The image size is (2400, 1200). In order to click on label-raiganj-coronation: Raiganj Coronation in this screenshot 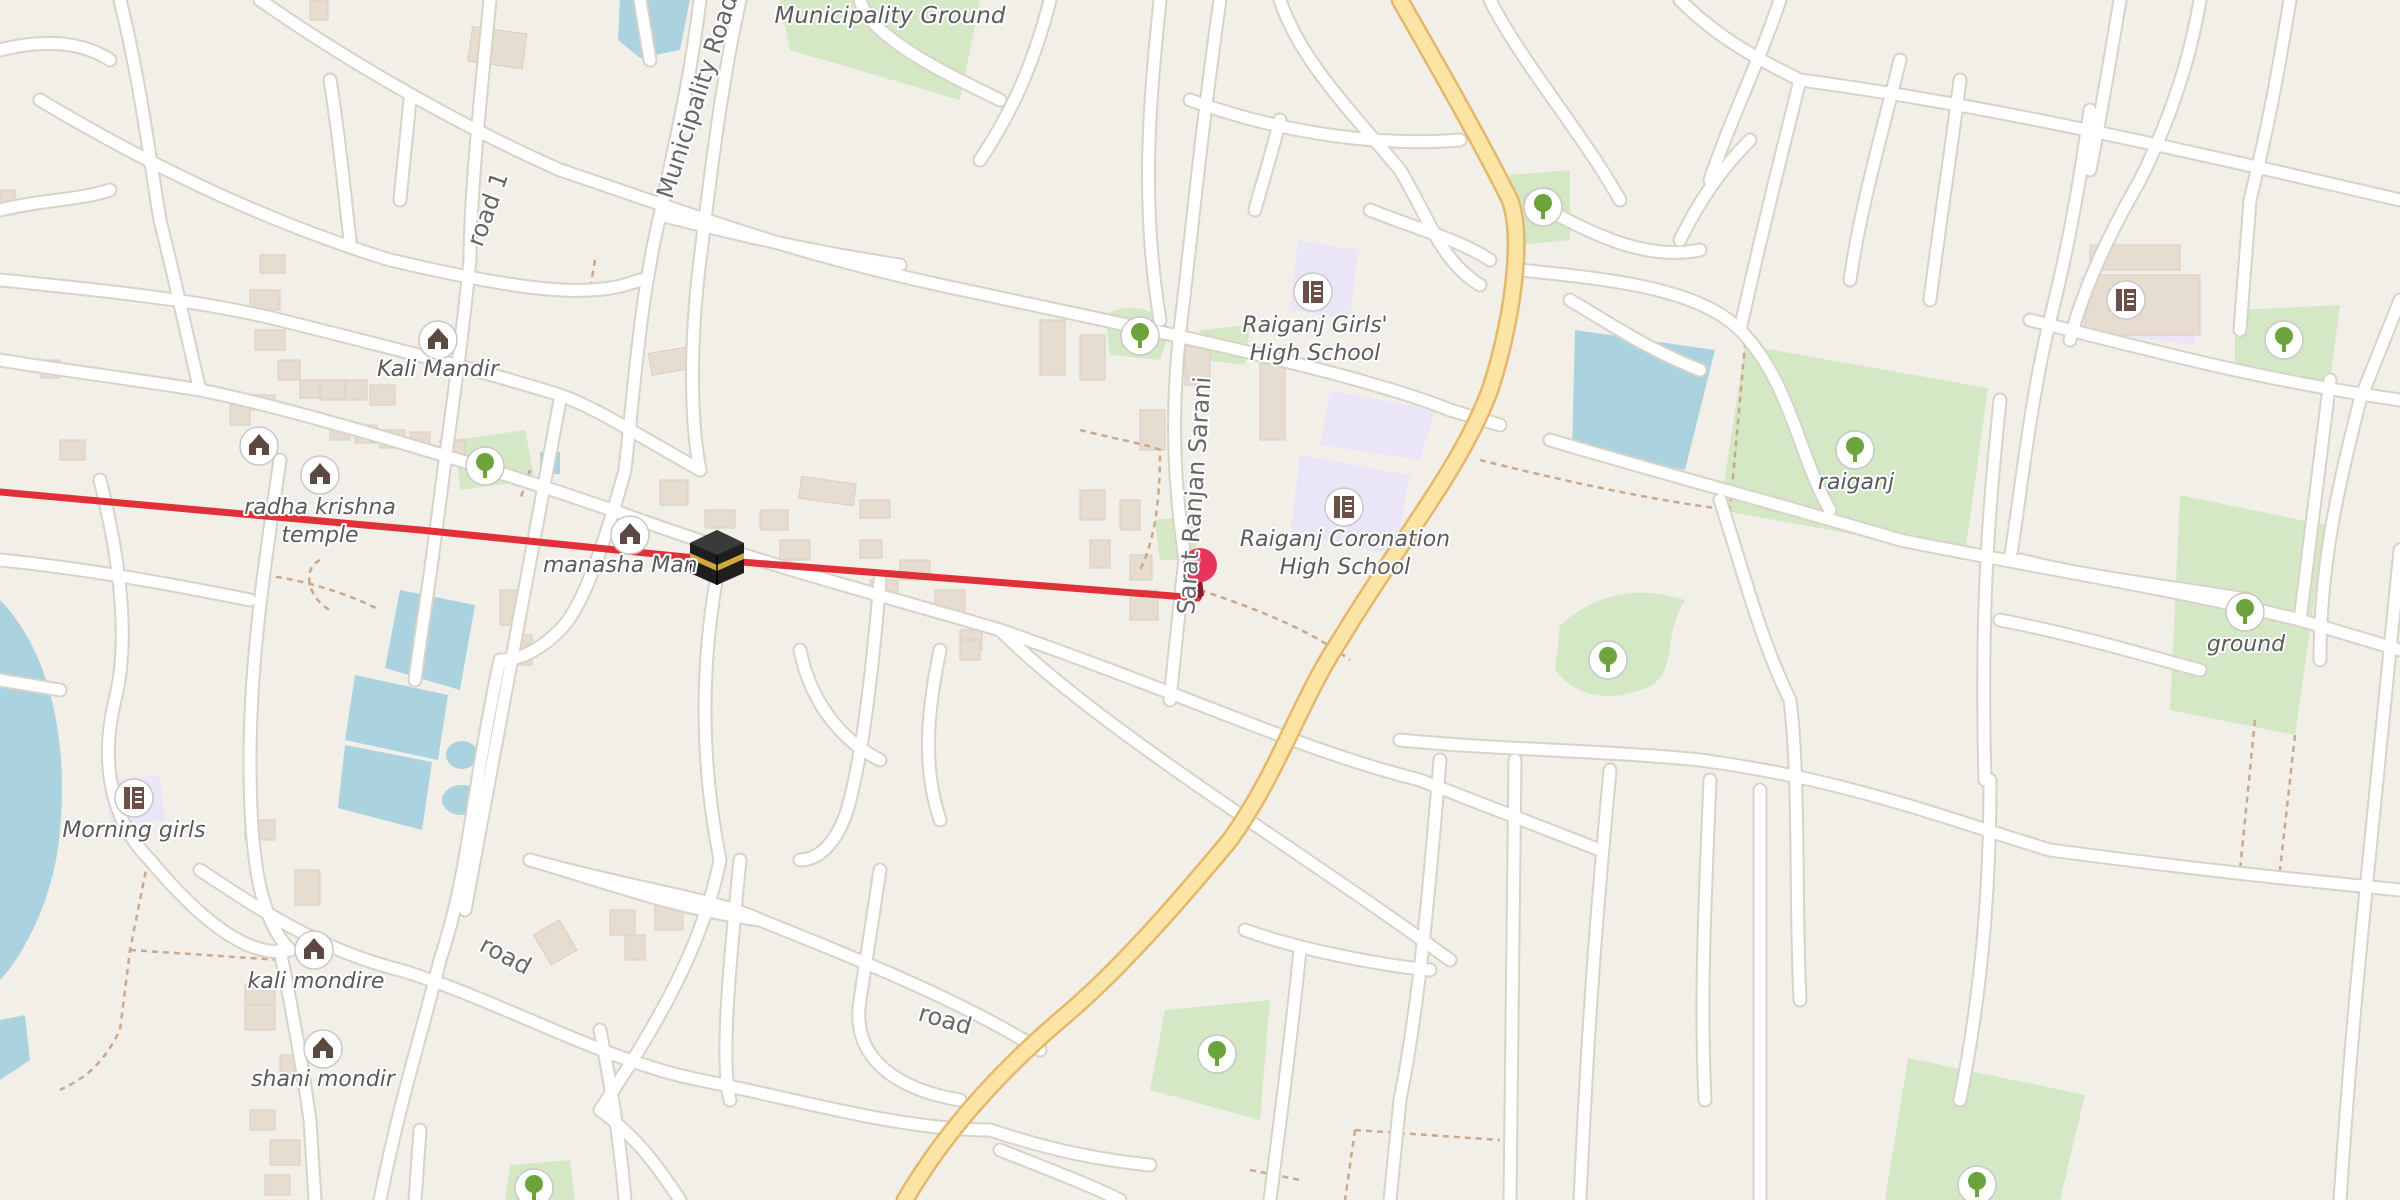, I will do `click(1345, 539)`.